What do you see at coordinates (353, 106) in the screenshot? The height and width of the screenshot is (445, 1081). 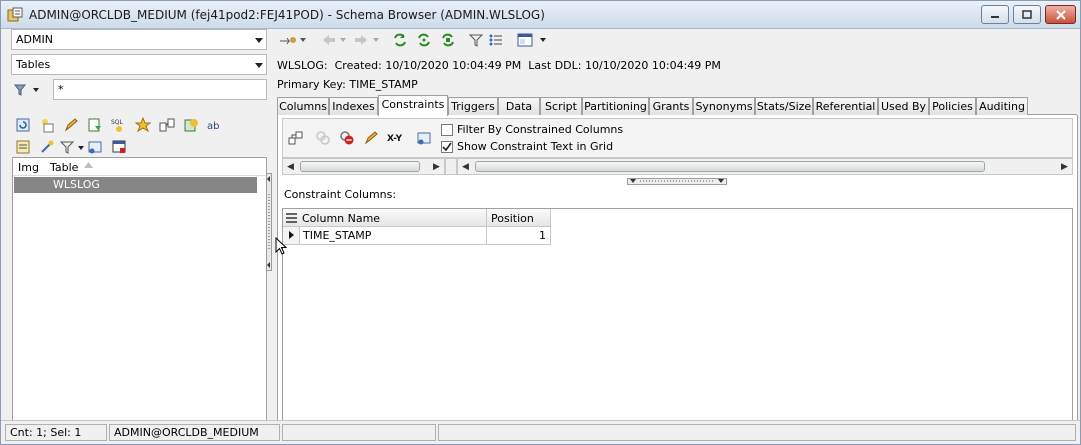 I see `tab-indexes: Indexes` at bounding box center [353, 106].